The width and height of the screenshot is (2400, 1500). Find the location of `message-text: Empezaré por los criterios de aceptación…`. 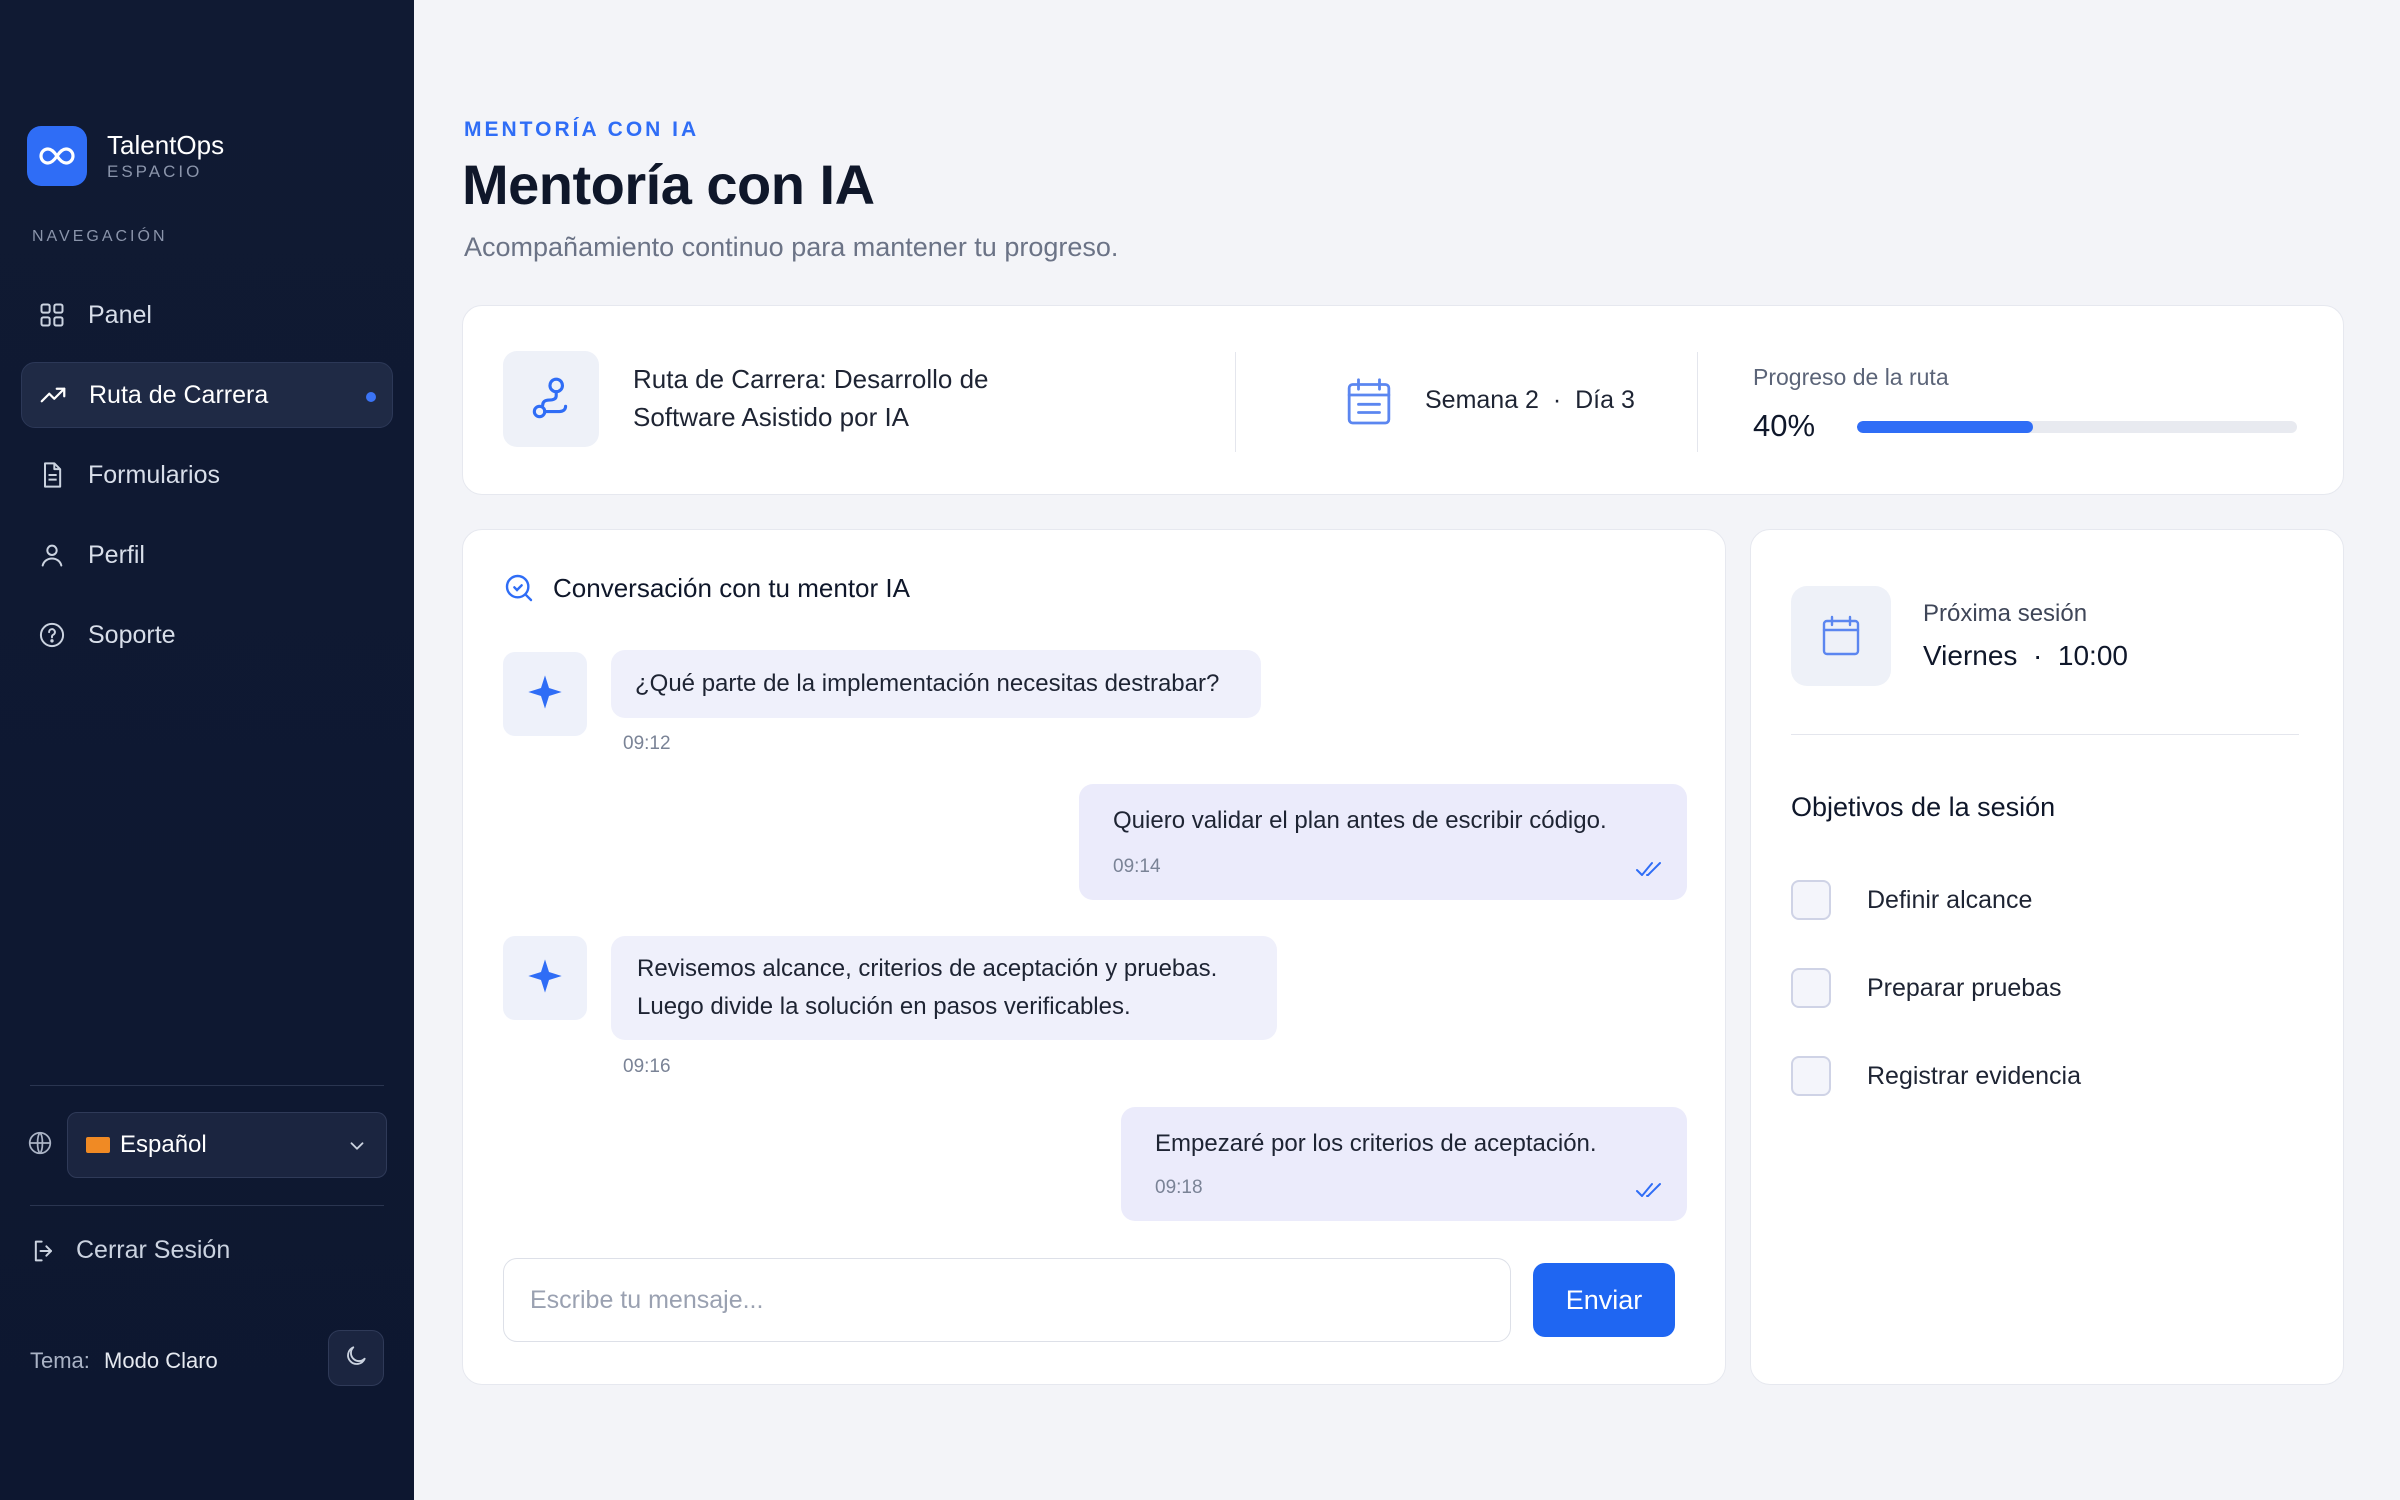

message-text: Empezaré por los criterios de aceptación… is located at coordinates (1376, 1143).